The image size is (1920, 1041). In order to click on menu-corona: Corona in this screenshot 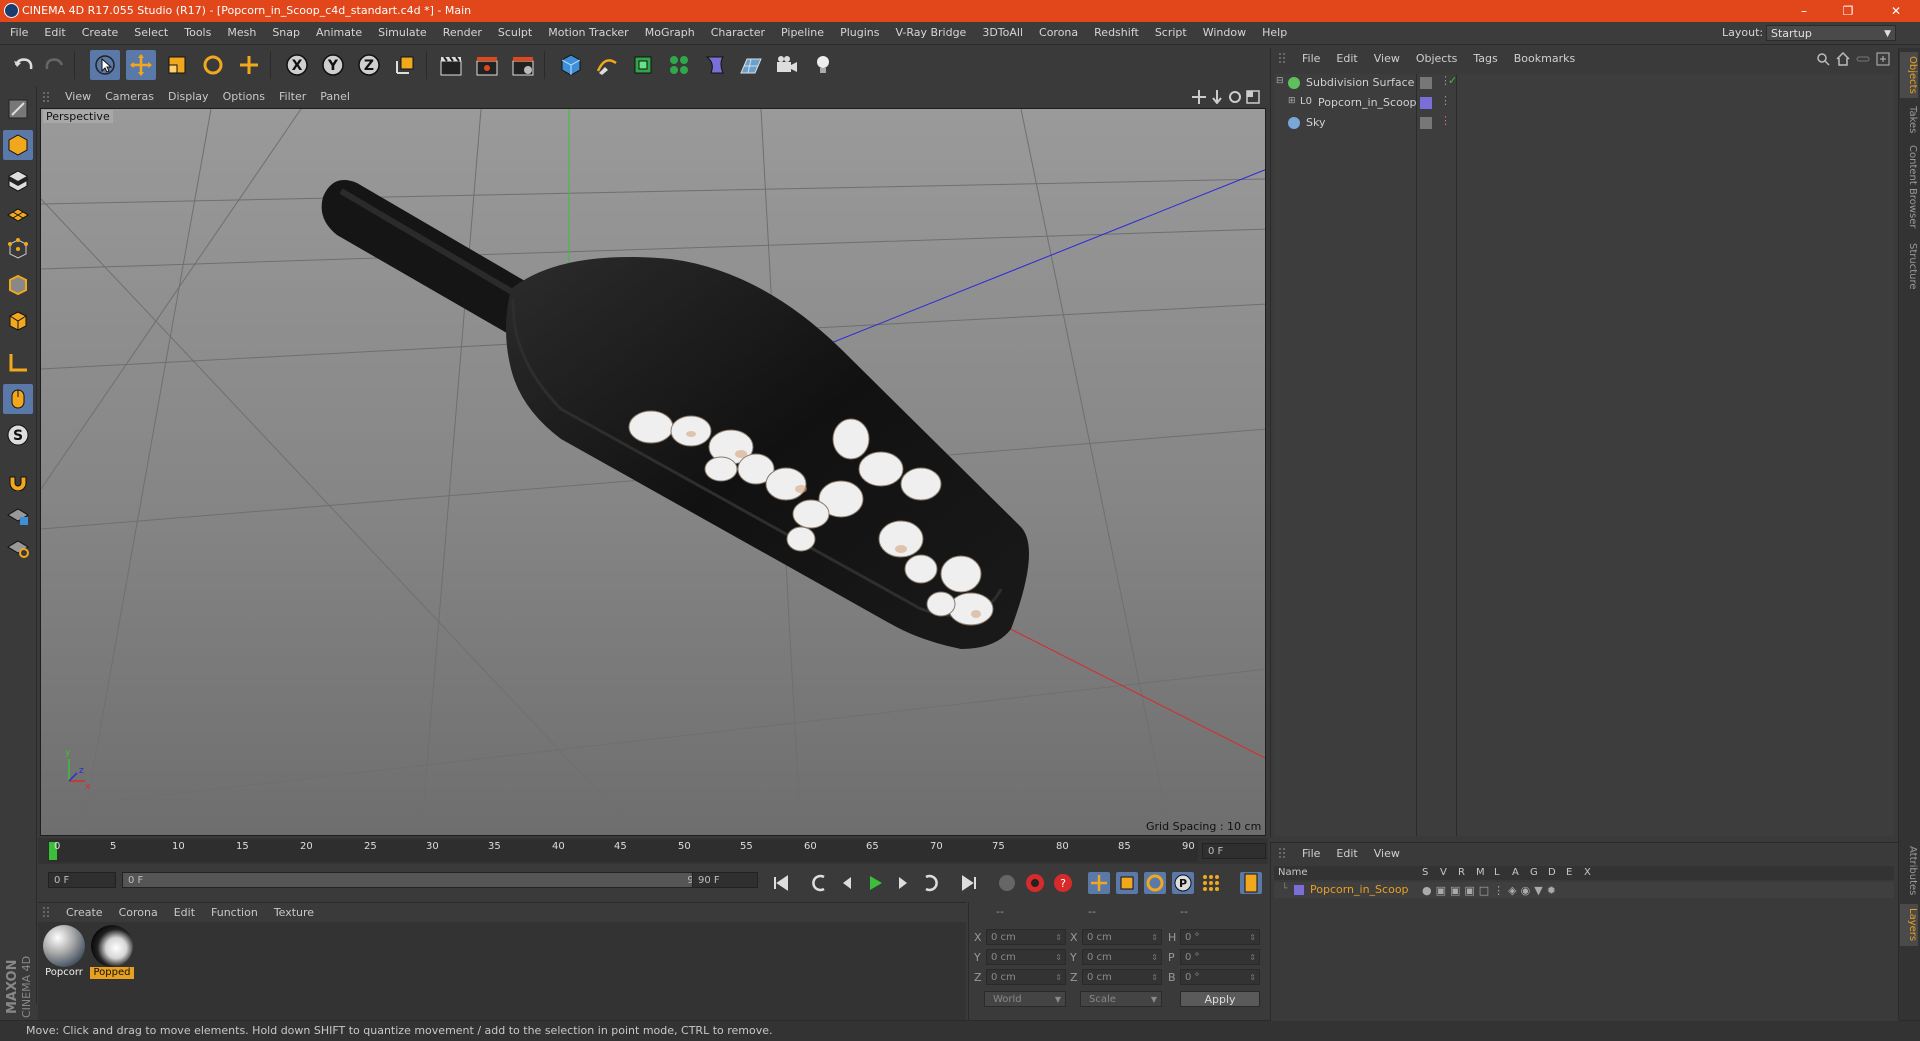, I will do `click(1058, 33)`.